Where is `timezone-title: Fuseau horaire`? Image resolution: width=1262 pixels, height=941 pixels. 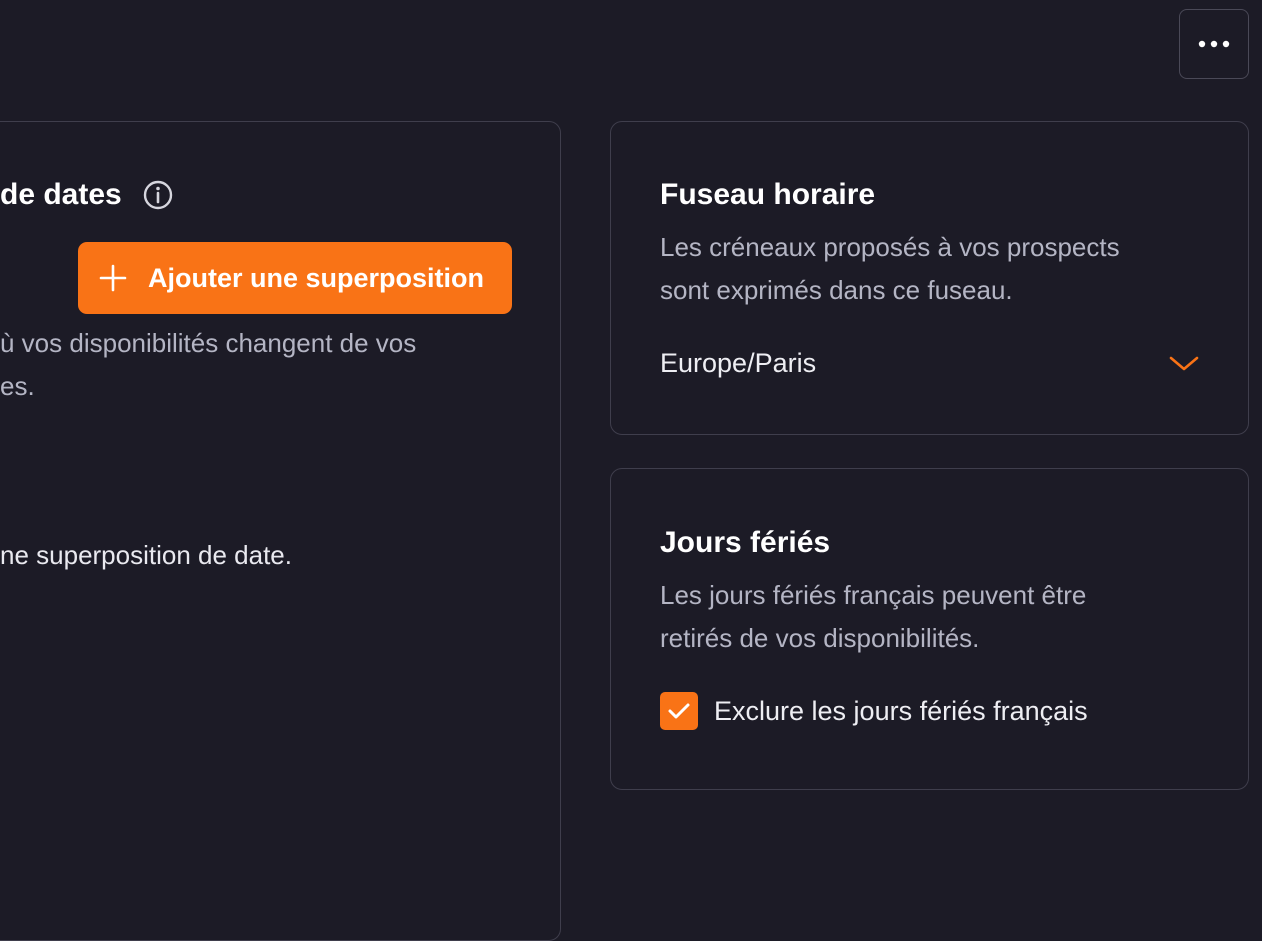 timezone-title: Fuseau horaire is located at coordinates (768, 194).